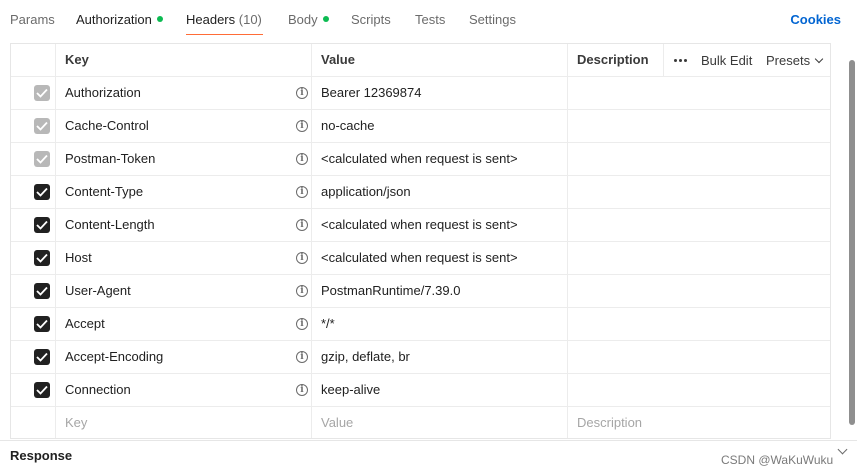  Describe the element at coordinates (180, 225) in the screenshot. I see `header-key: Content-Length` at that location.